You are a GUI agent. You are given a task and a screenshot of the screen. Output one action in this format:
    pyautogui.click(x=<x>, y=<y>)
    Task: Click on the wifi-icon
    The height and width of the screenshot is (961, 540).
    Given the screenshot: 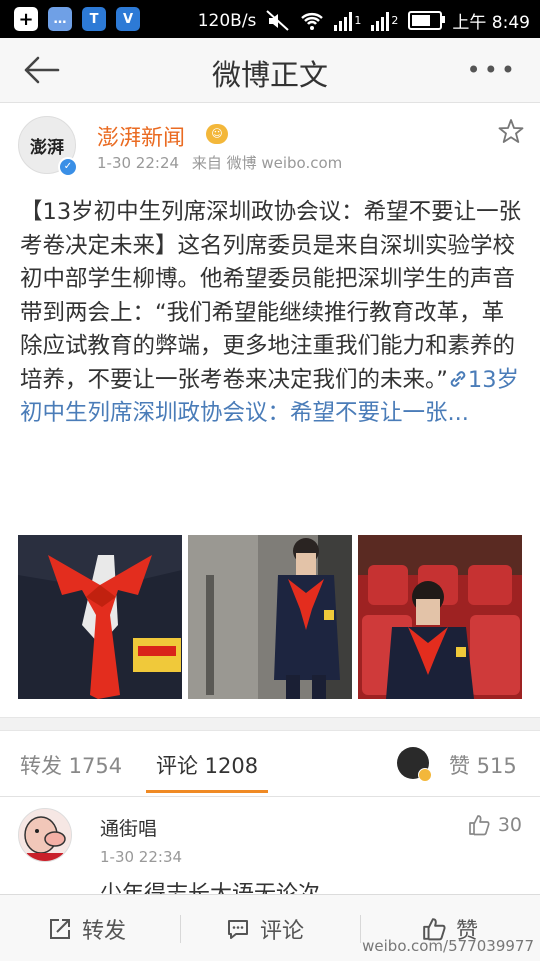 What is the action you would take?
    pyautogui.click(x=312, y=21)
    